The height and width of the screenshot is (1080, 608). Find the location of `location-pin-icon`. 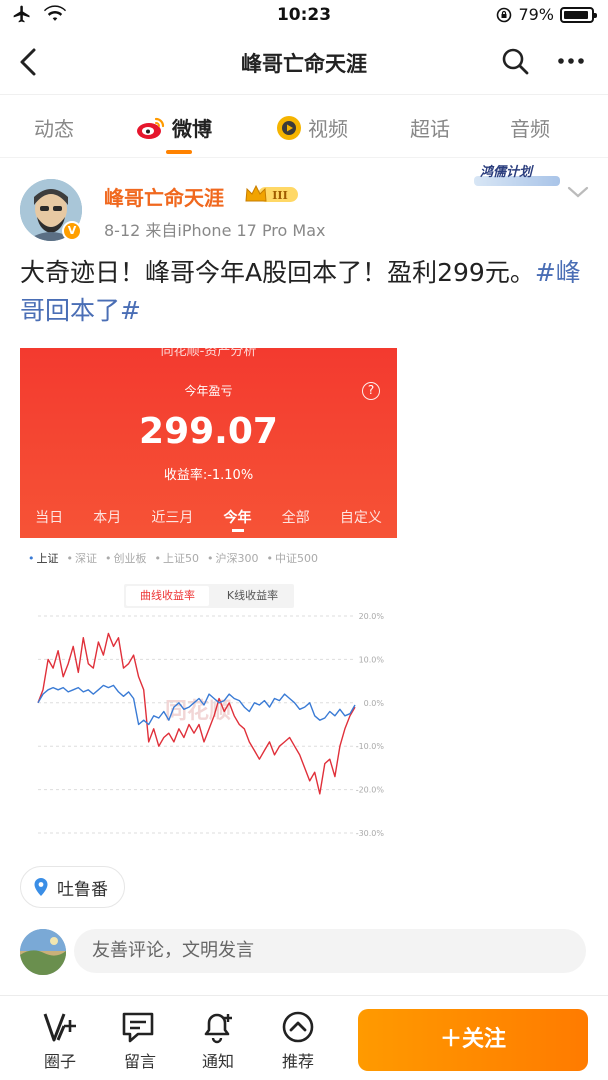

location-pin-icon is located at coordinates (41, 887).